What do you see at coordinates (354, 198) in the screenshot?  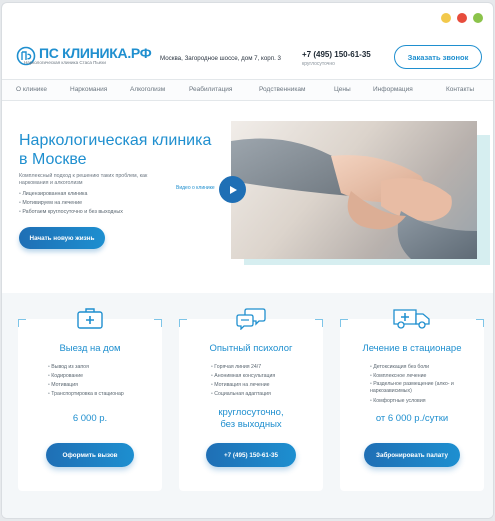 I see `hands-illustration` at bounding box center [354, 198].